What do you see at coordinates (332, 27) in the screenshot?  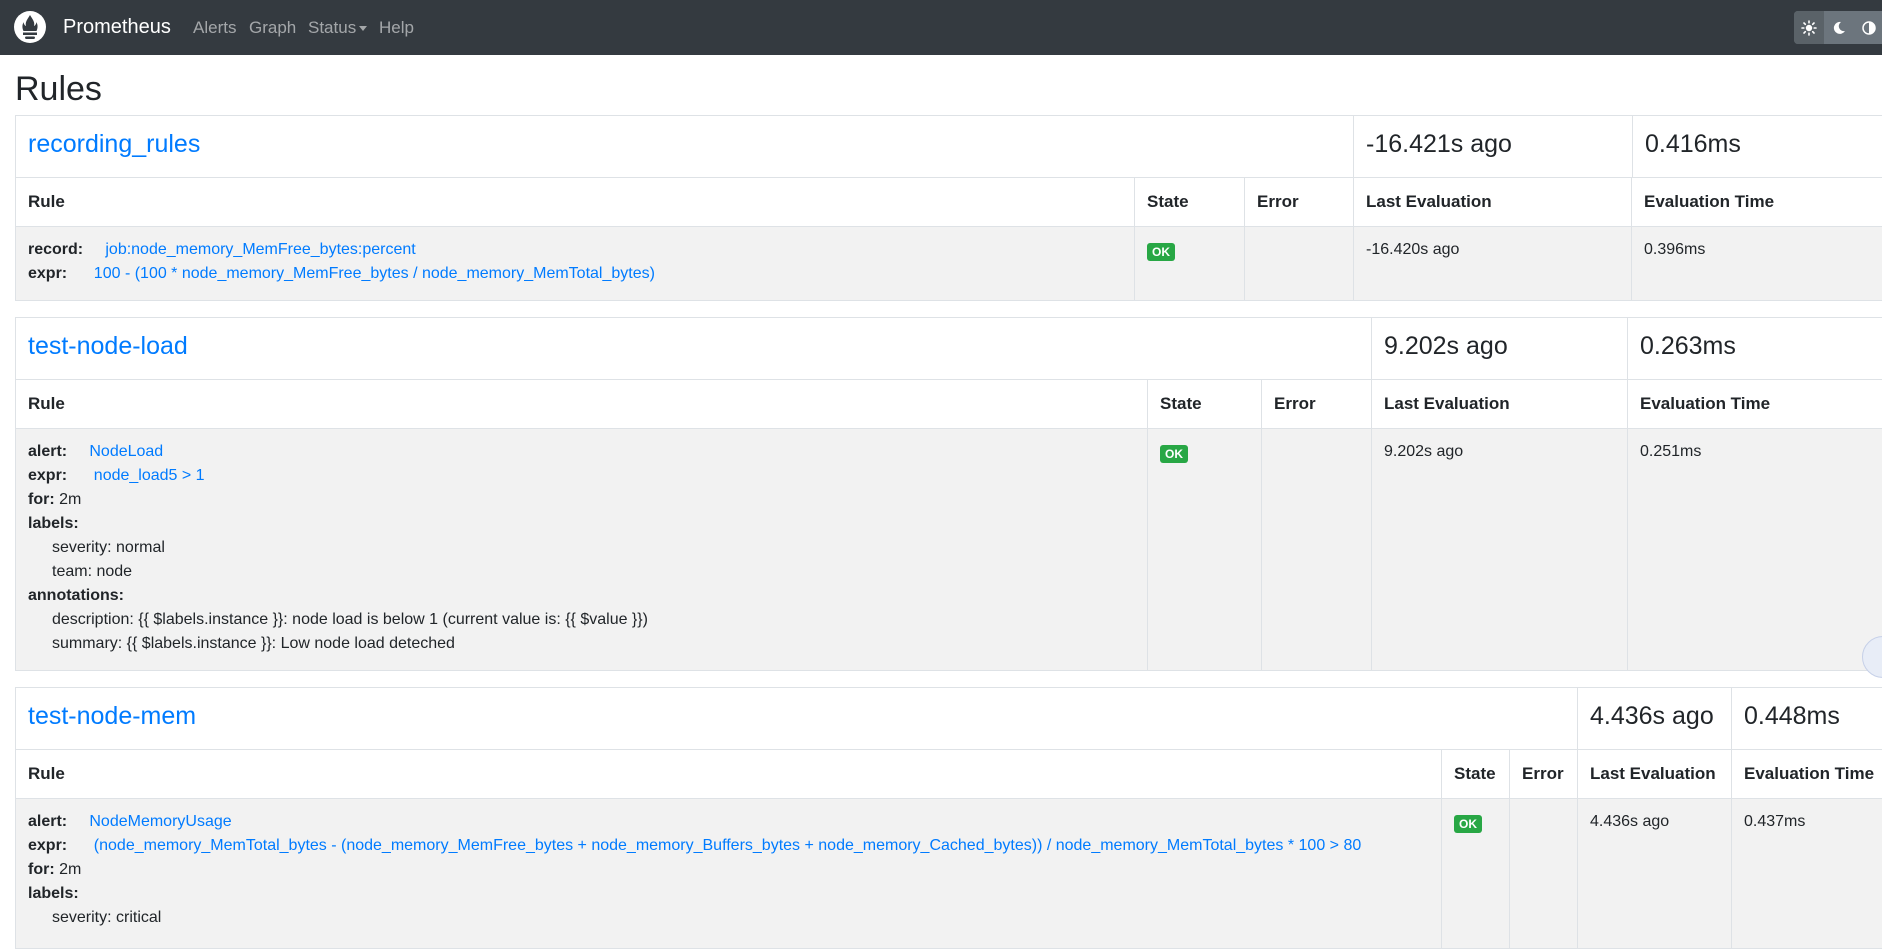 I see `nav-link-status-label: Status` at bounding box center [332, 27].